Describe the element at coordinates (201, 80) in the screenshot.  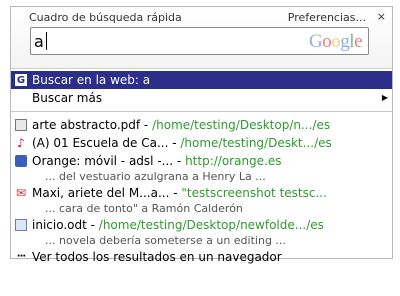
I see `web-search-item: G Buscar en la web: a` at that location.